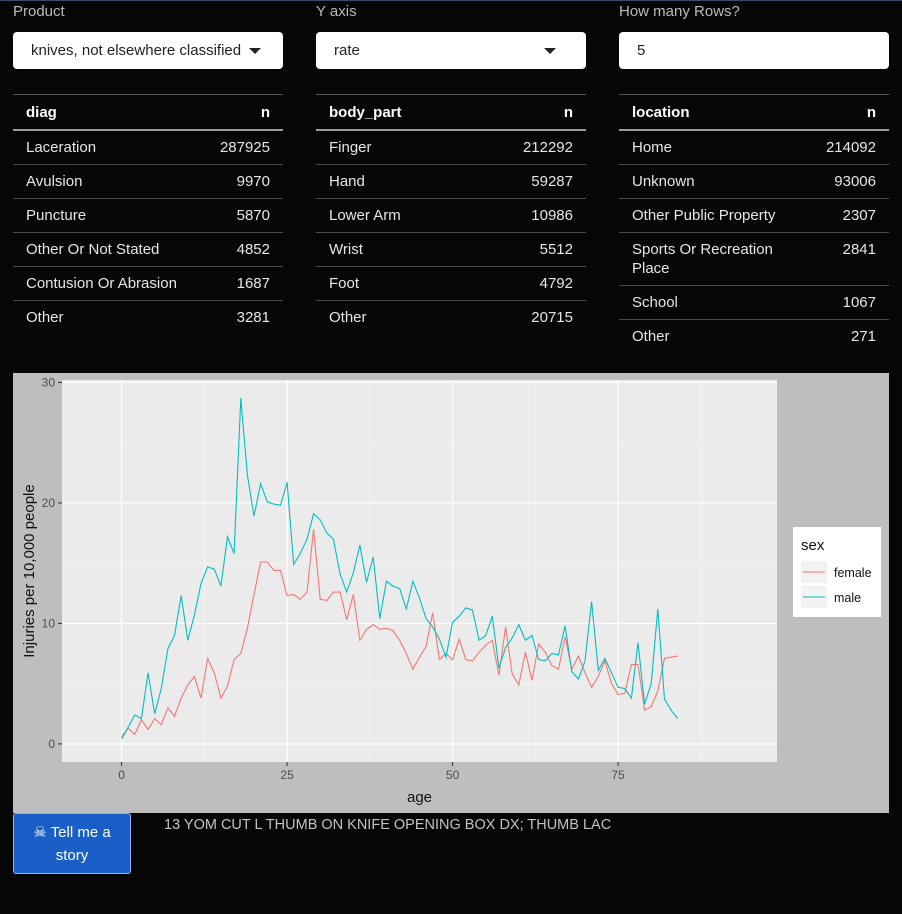  What do you see at coordinates (716, 181) in the screenshot?
I see `row-label: Unknown` at bounding box center [716, 181].